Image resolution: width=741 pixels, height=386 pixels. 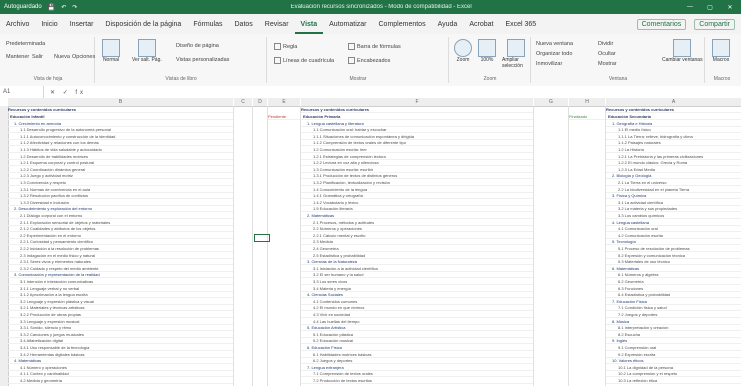 I want to click on cell: 2.1 Diálogo corporal con el entorno, so click(x=120, y=216).